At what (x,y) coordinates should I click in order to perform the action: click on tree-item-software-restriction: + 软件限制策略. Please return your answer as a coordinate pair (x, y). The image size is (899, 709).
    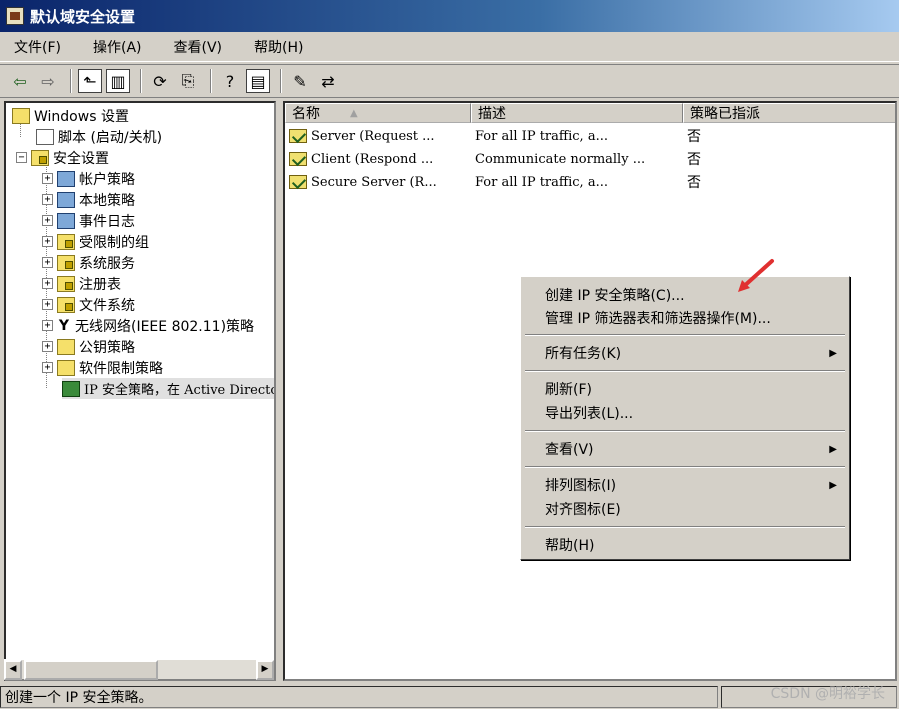
    Looking at the image, I should click on (102, 367).